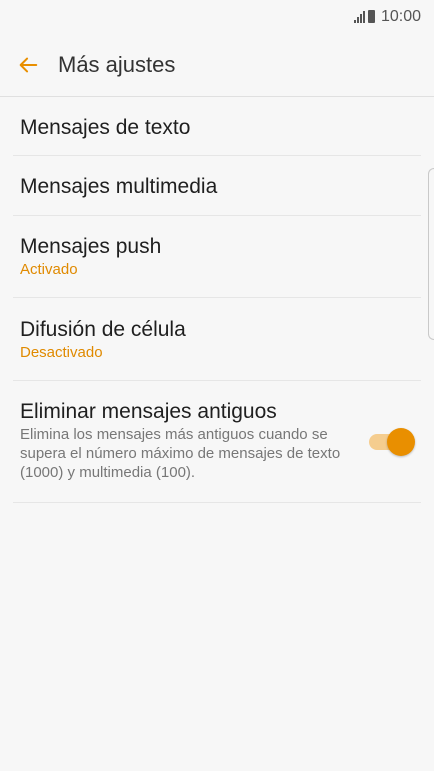  I want to click on back-arrow-icon, so click(28, 64).